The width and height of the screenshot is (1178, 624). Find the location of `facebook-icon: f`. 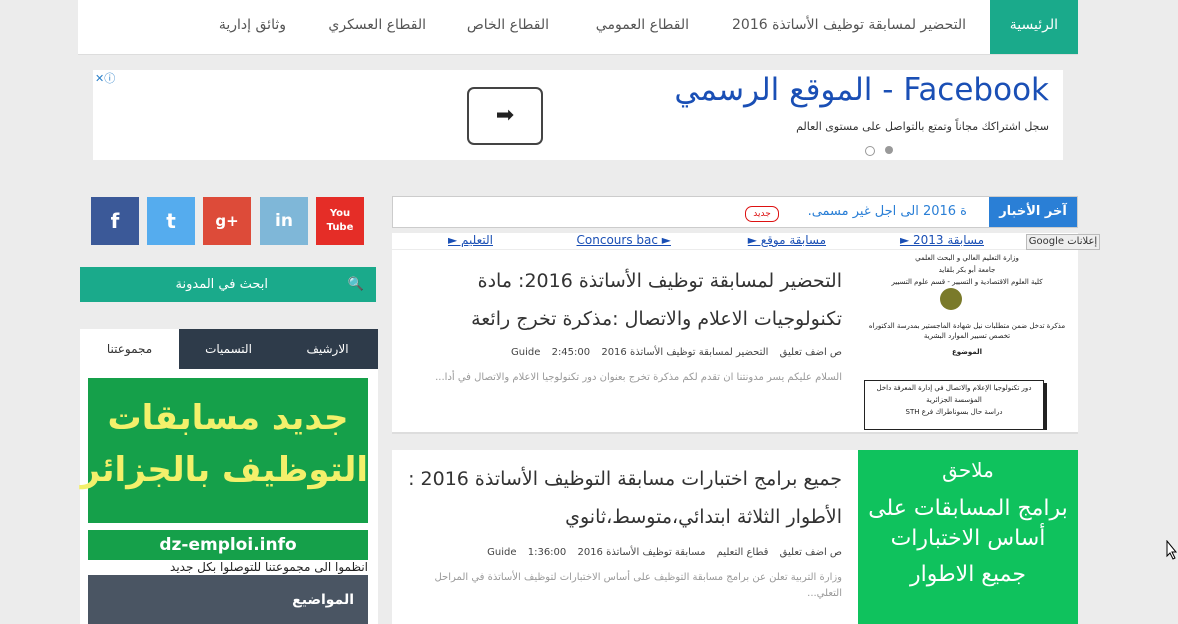

facebook-icon: f is located at coordinates (115, 221).